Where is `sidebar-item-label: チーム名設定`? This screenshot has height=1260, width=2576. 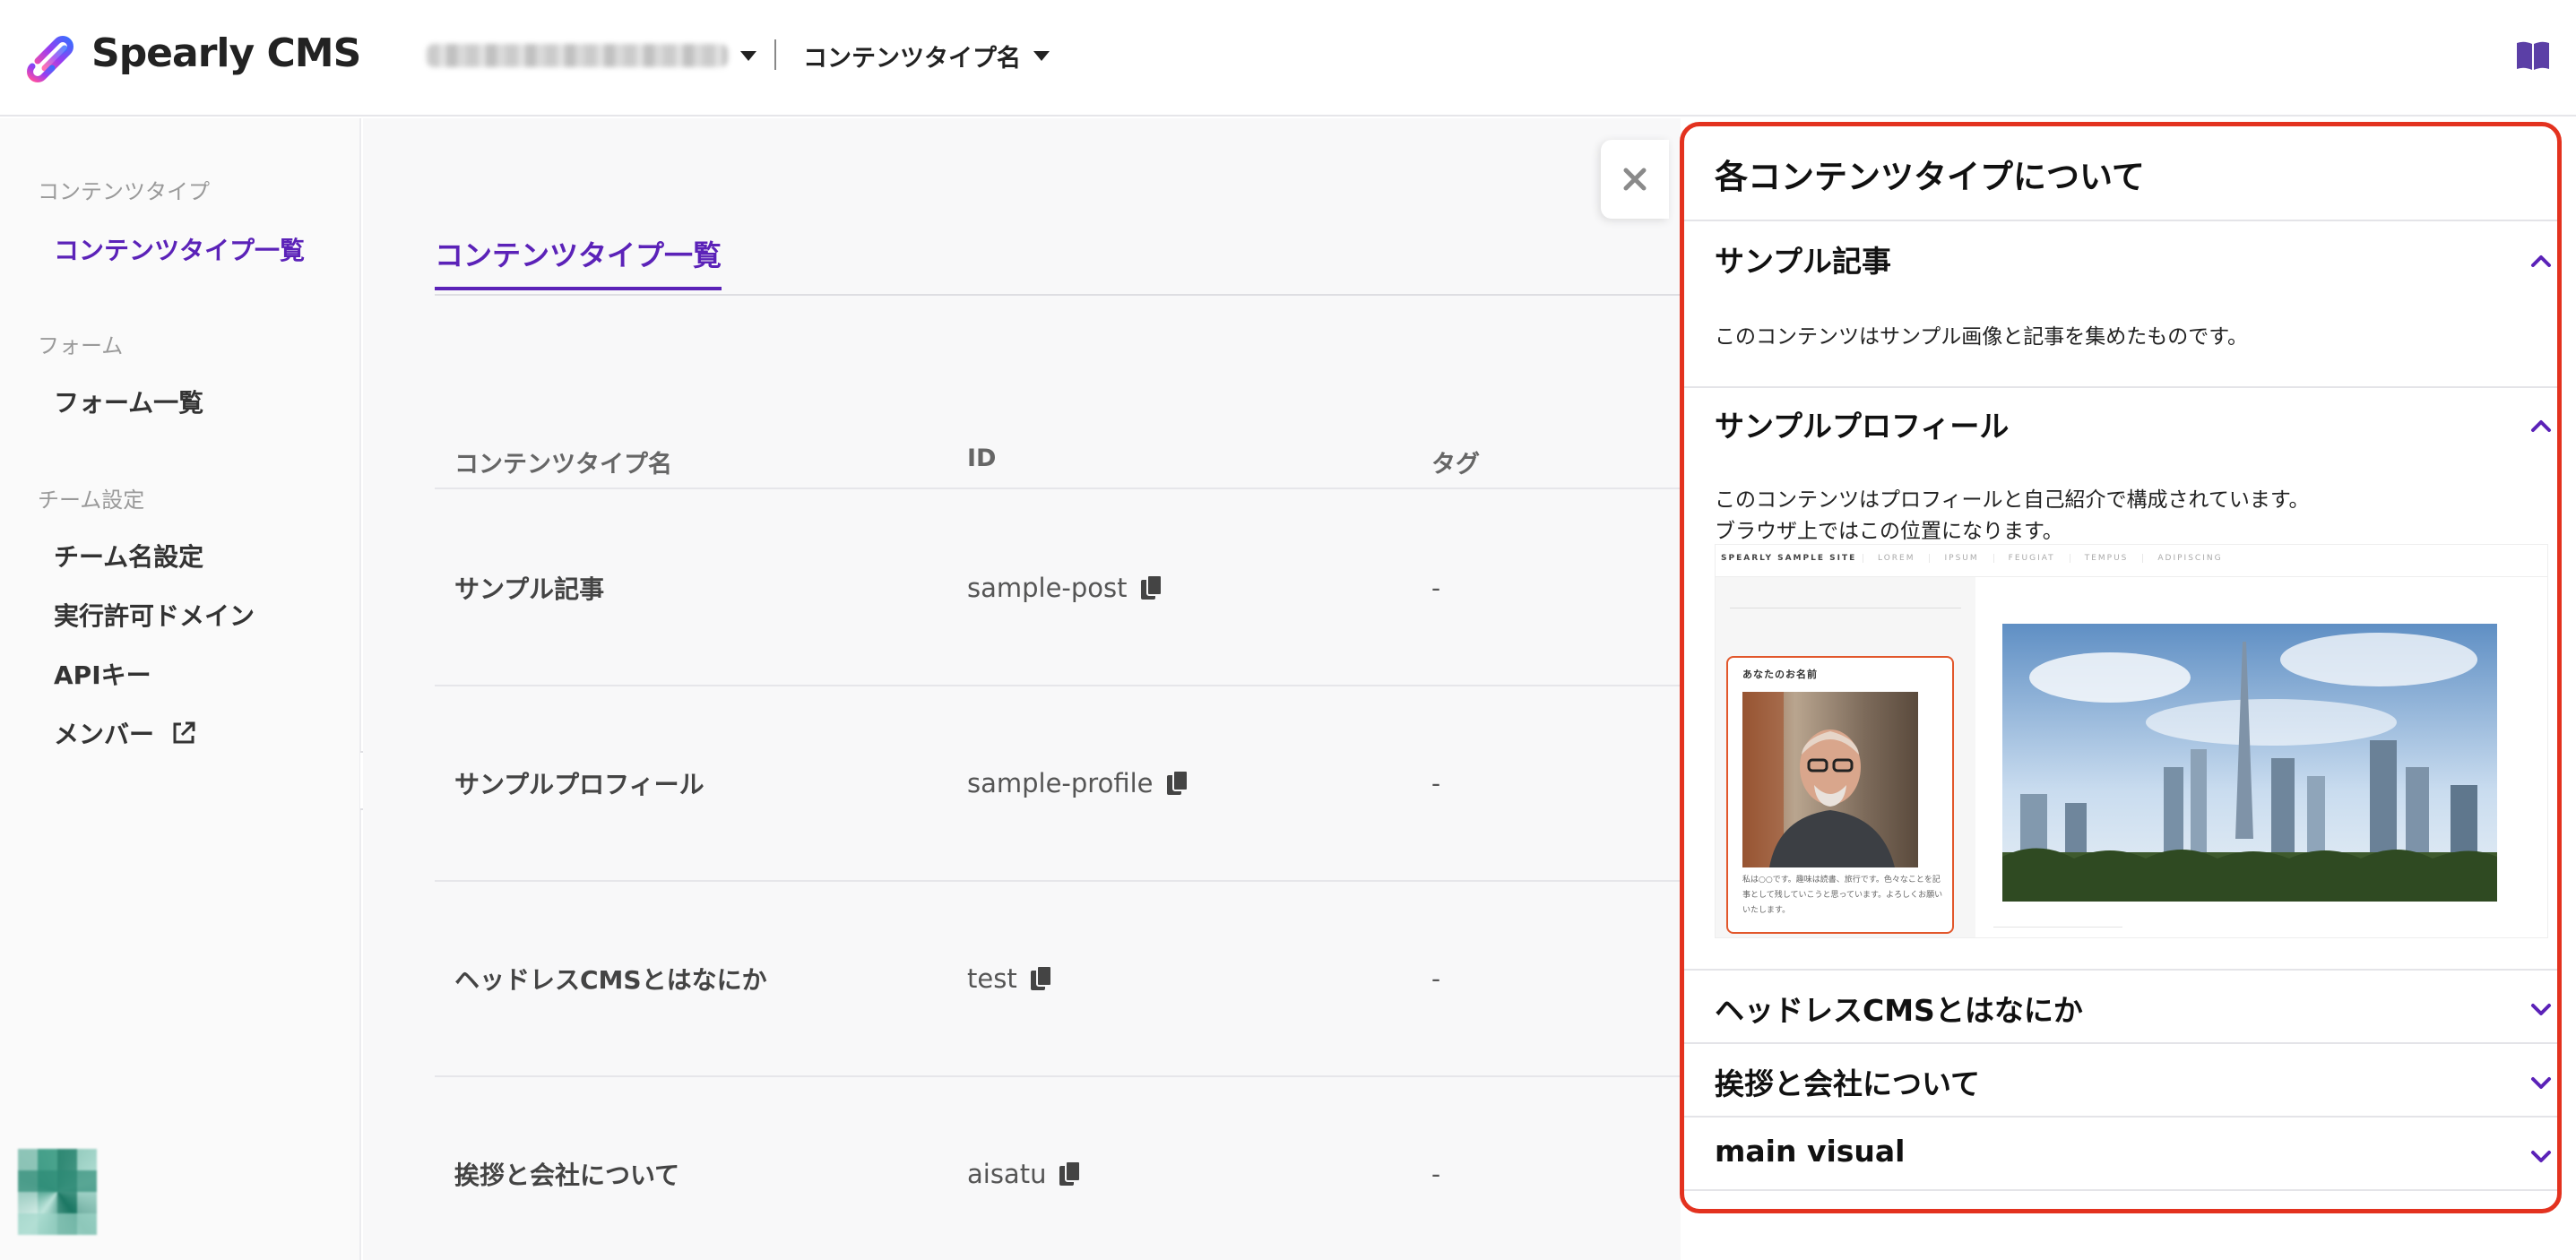
sidebar-item-label: チーム名設定 is located at coordinates (129, 557).